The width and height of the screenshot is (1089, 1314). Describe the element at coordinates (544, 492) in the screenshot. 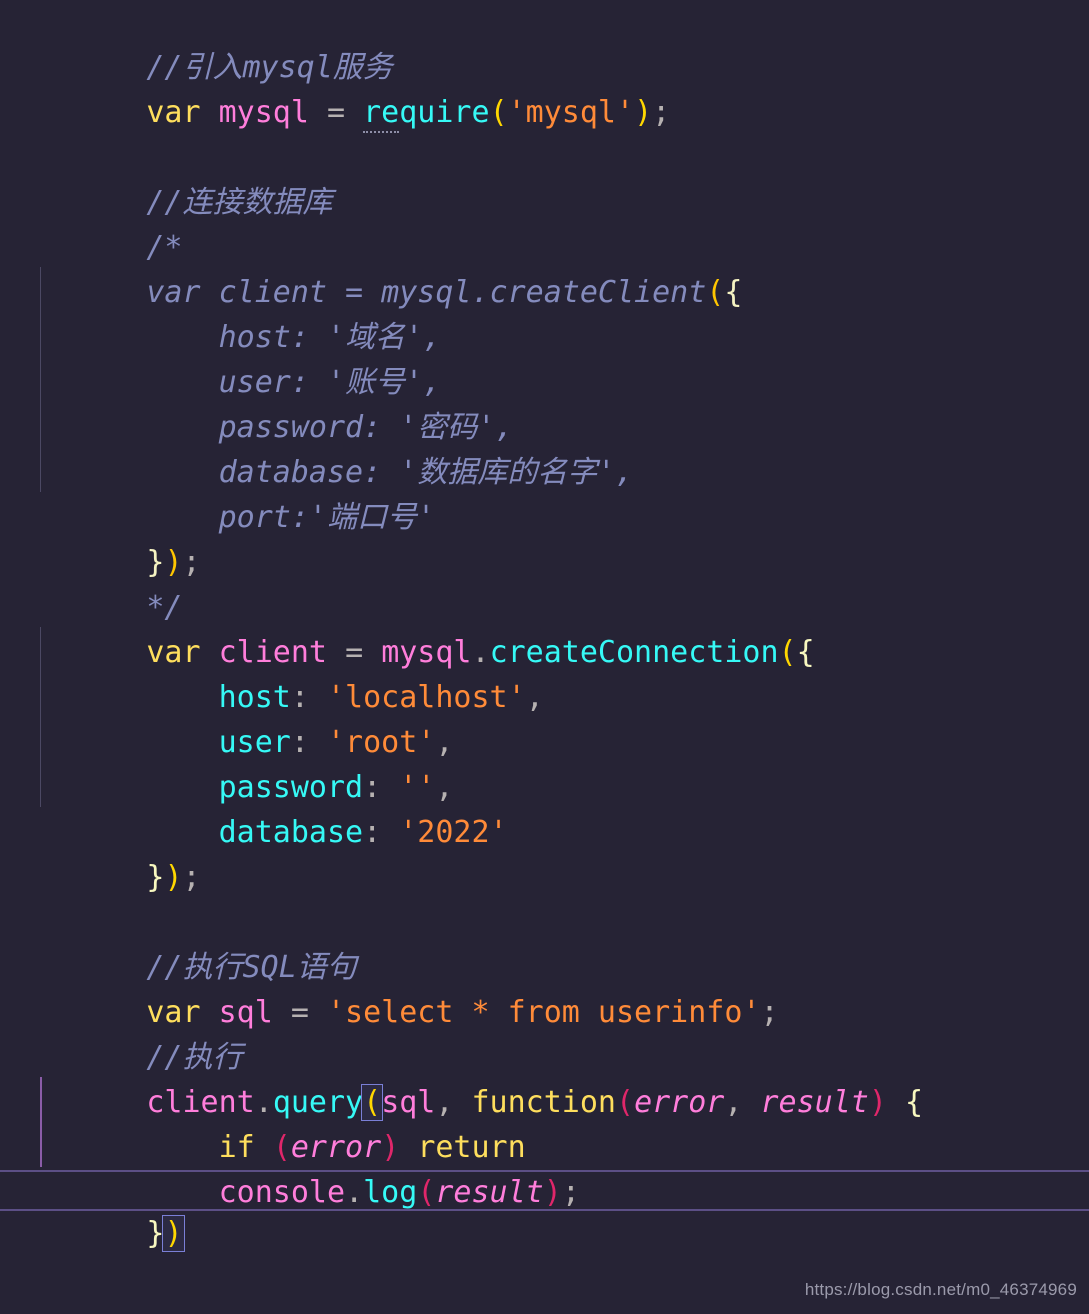

I see `code-line: port:'端口号'` at that location.